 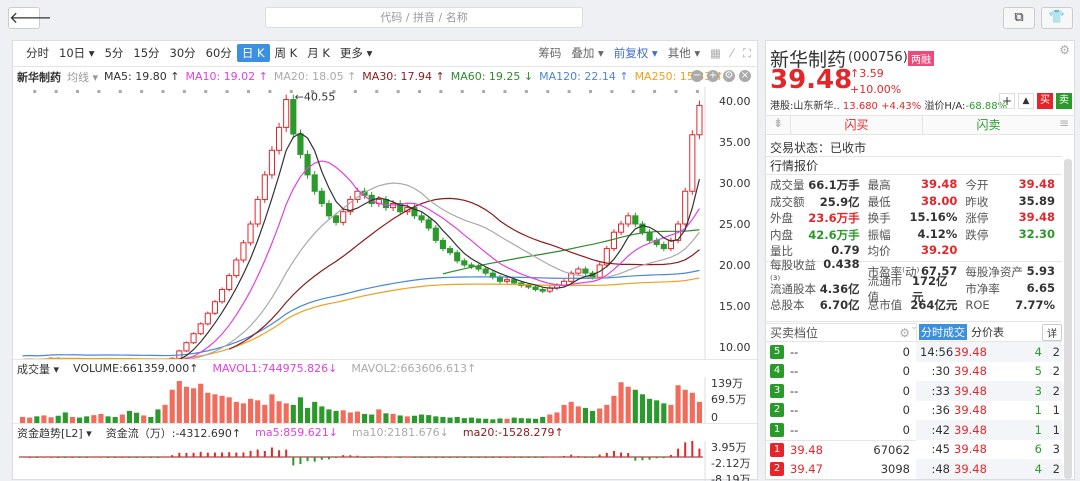 I want to click on collapse-icon: ⇟, so click(x=778, y=125).